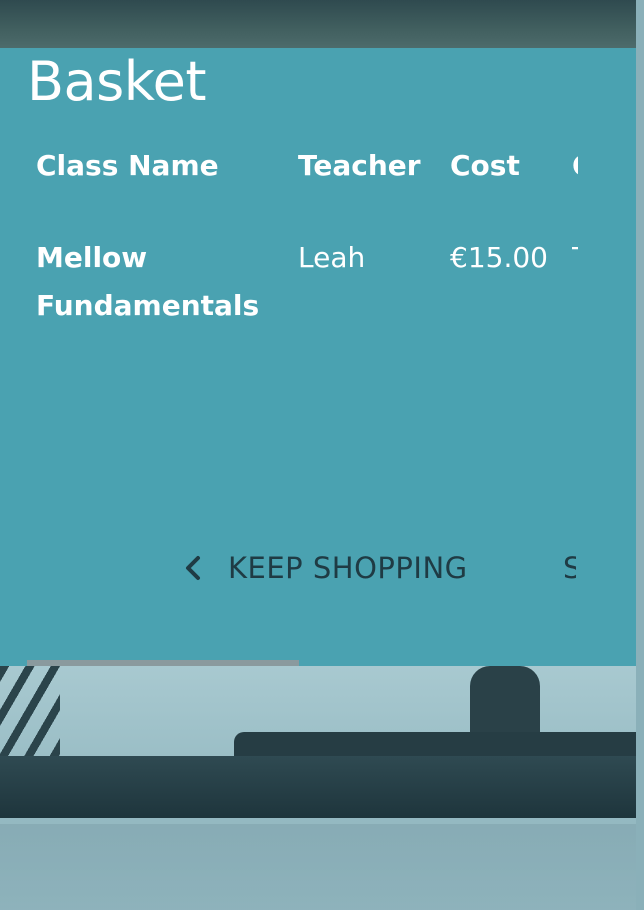 The image size is (644, 910). I want to click on column-header-class-name: Class Name, so click(127, 165).